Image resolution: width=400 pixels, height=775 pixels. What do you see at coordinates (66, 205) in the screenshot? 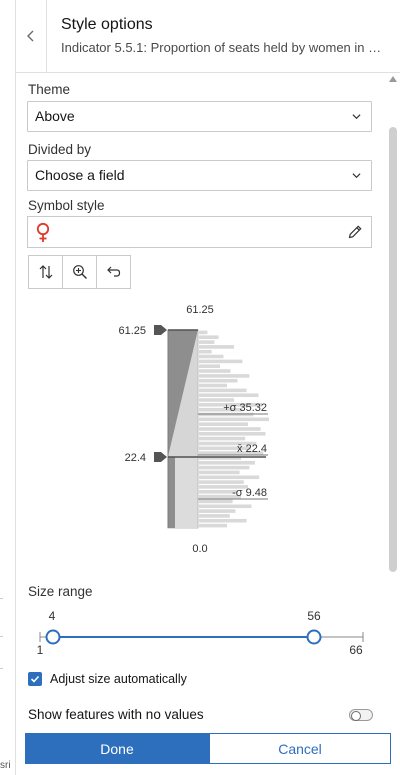
I see `symbol-style-label: Symbol style` at bounding box center [66, 205].